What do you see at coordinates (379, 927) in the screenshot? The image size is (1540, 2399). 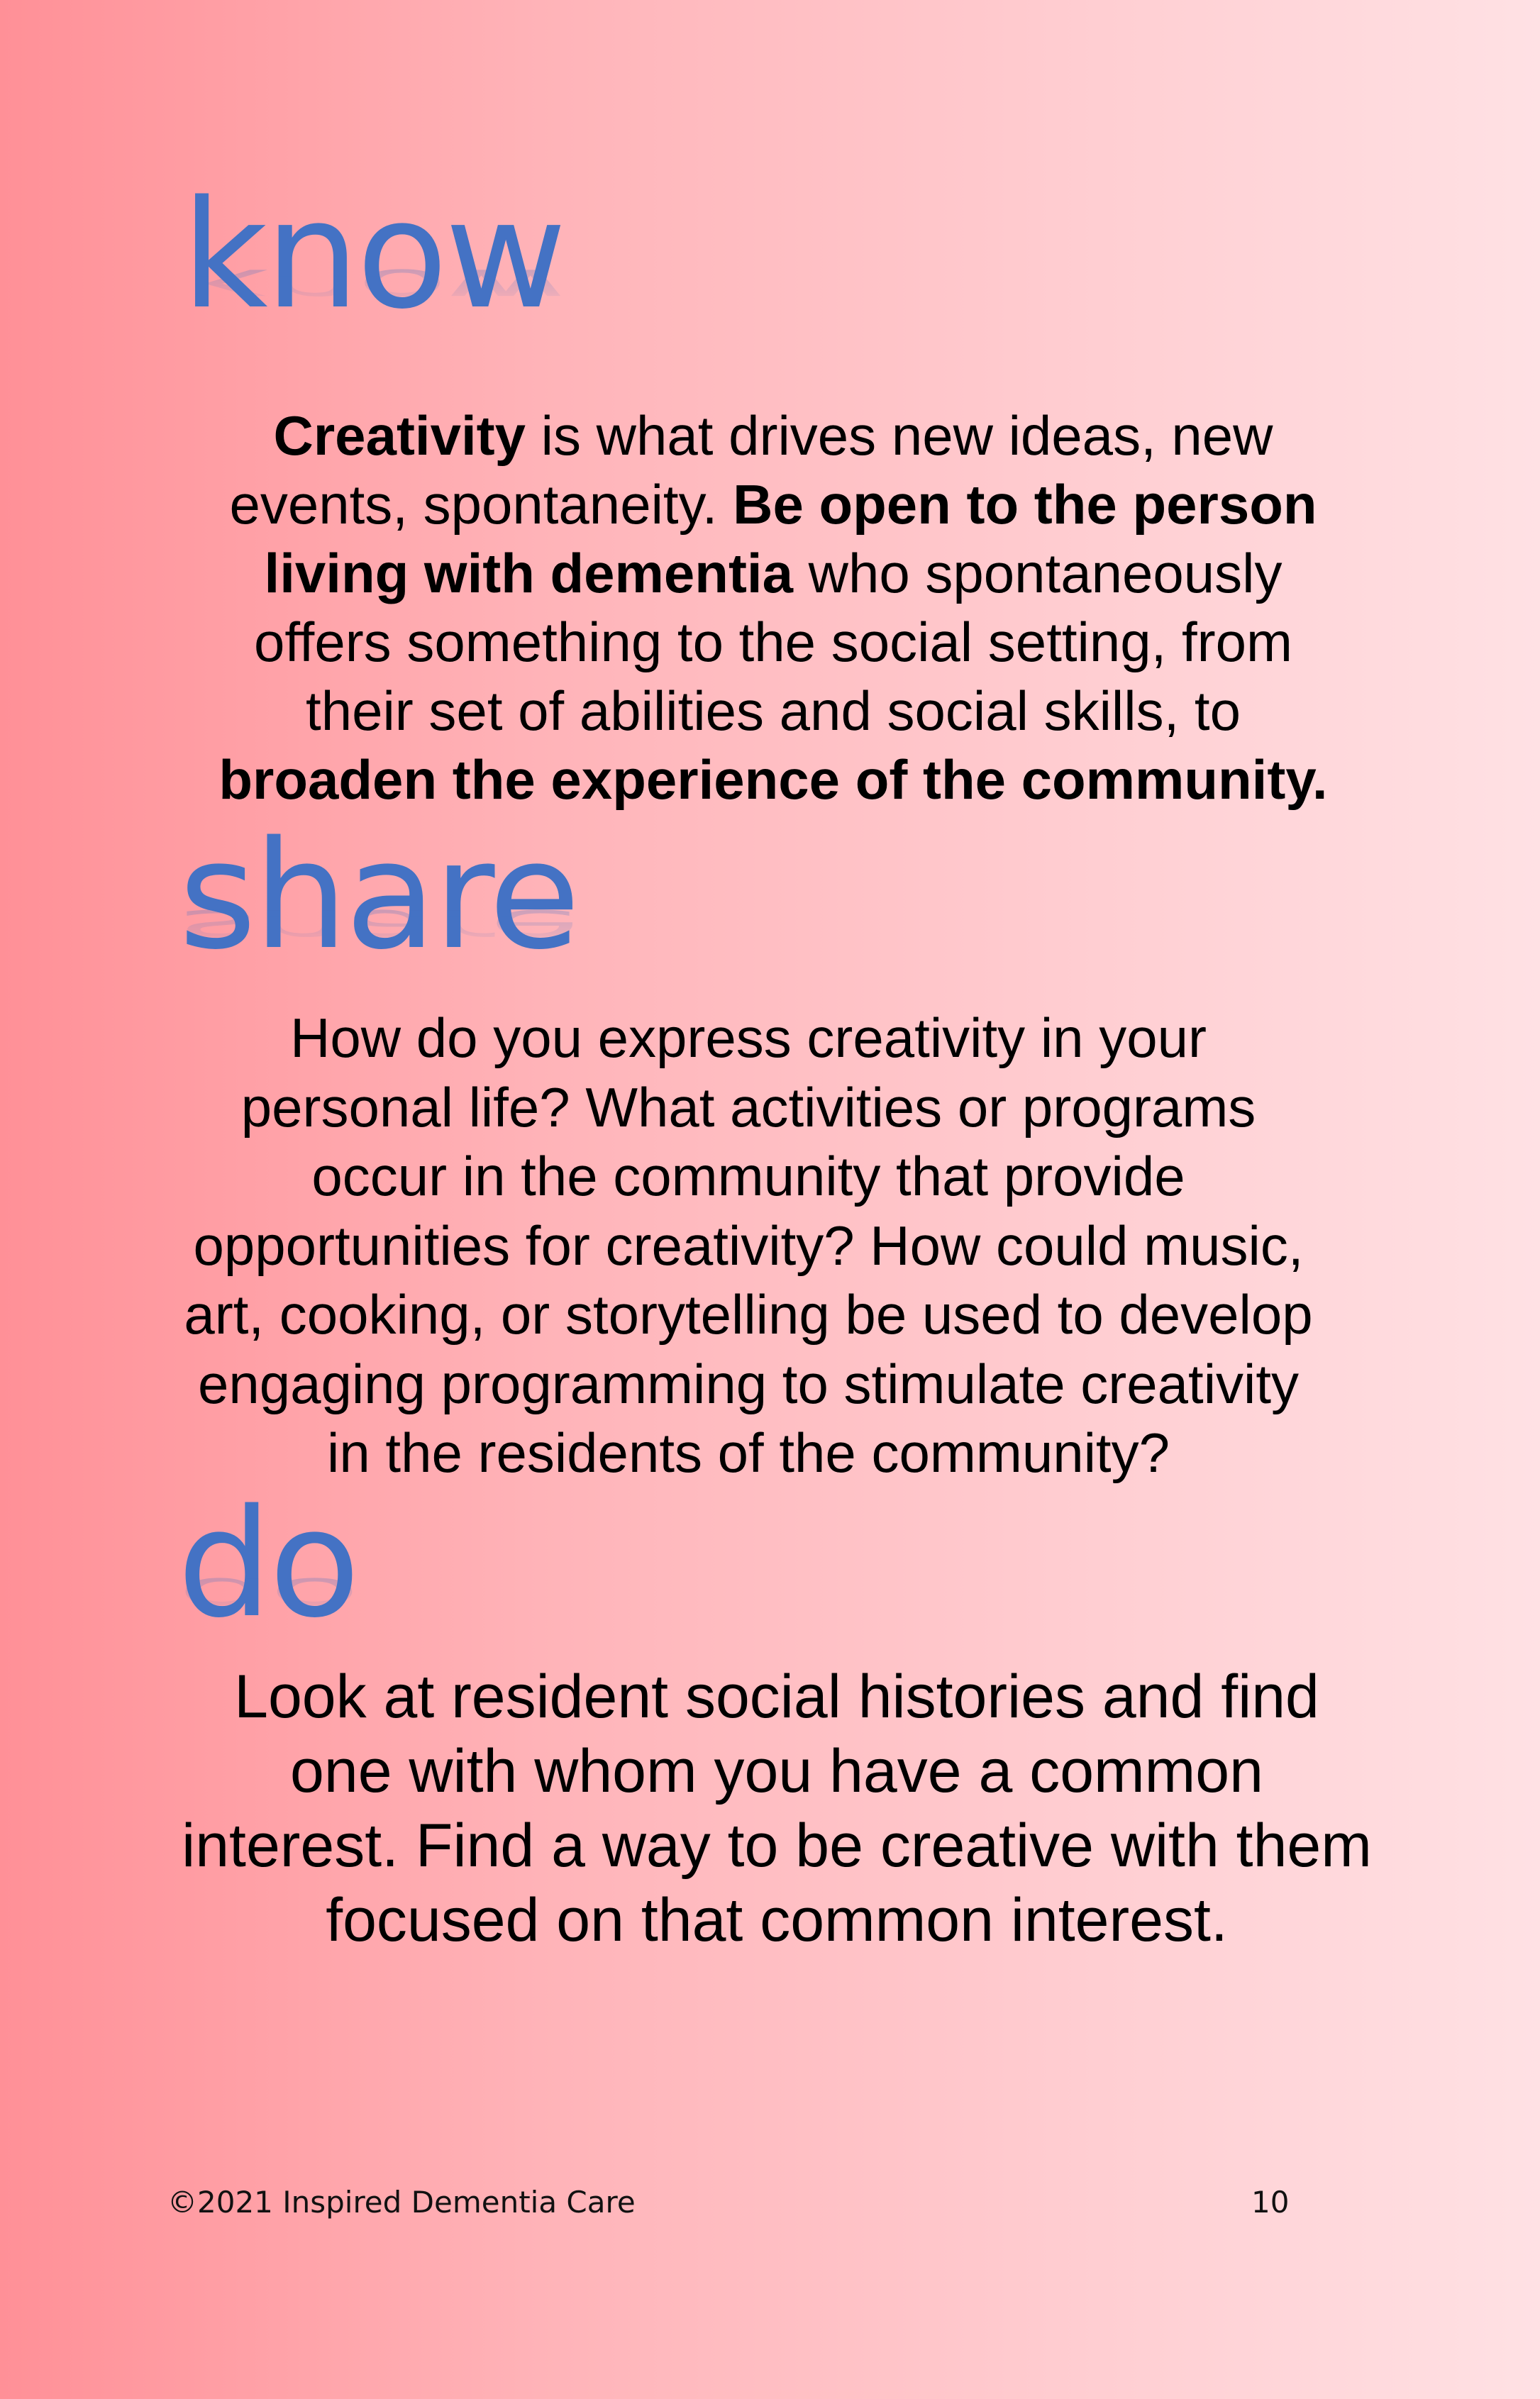 I see `heading-share-reflection: share` at bounding box center [379, 927].